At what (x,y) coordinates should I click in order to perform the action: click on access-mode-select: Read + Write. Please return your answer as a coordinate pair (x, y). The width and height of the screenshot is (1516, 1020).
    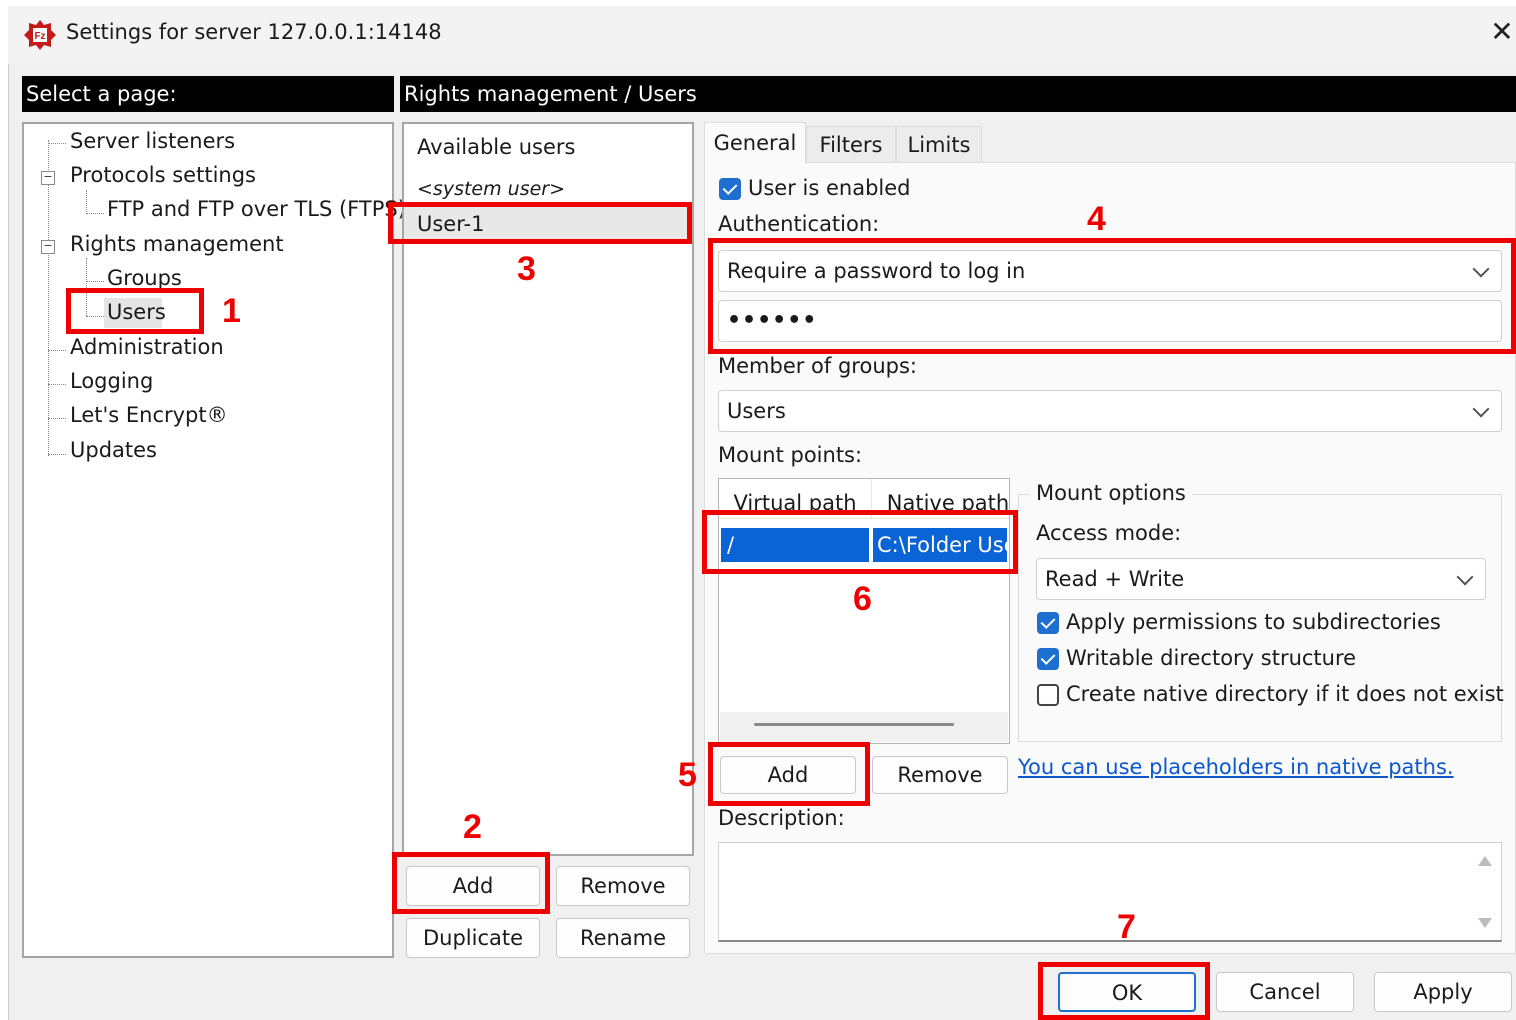
    Looking at the image, I should click on (1261, 579).